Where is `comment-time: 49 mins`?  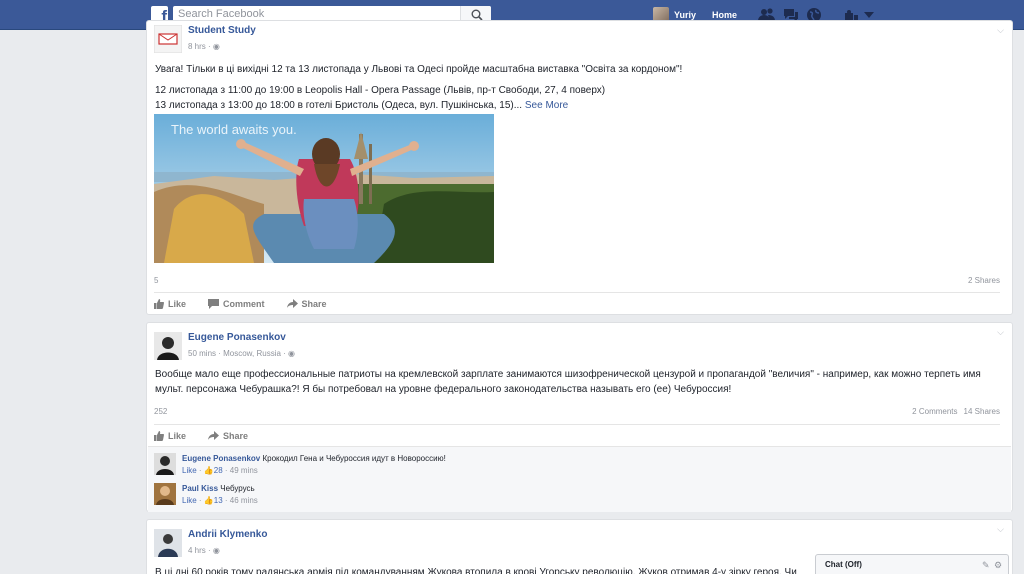 comment-time: 49 mins is located at coordinates (244, 470).